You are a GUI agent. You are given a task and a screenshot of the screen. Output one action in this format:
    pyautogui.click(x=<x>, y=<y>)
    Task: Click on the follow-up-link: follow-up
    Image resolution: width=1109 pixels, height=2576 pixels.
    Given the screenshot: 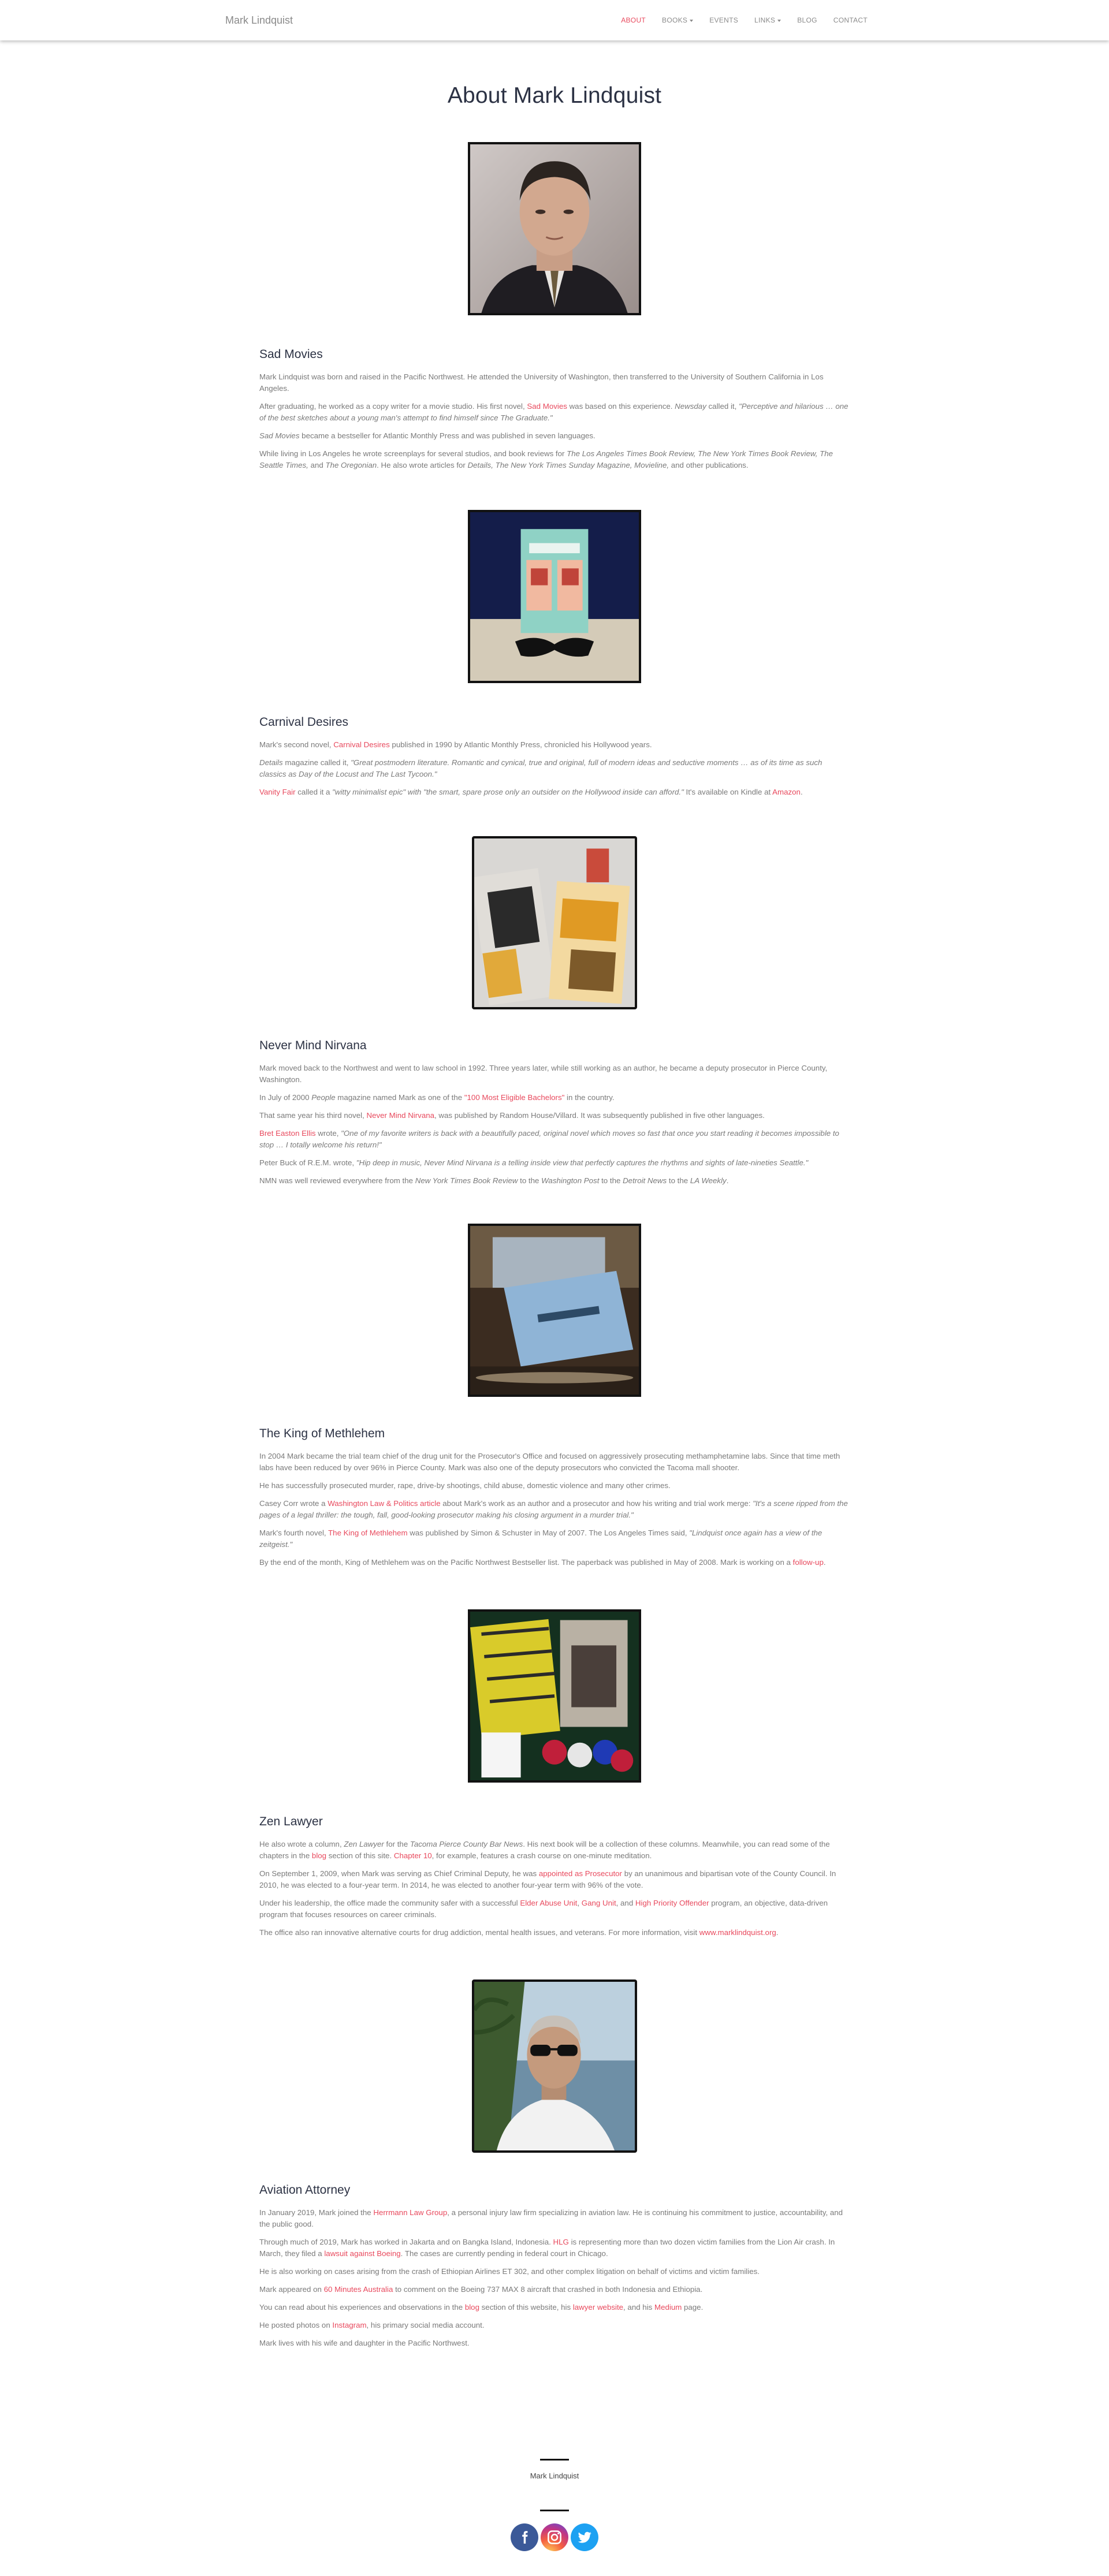 What is the action you would take?
    pyautogui.click(x=808, y=1563)
    